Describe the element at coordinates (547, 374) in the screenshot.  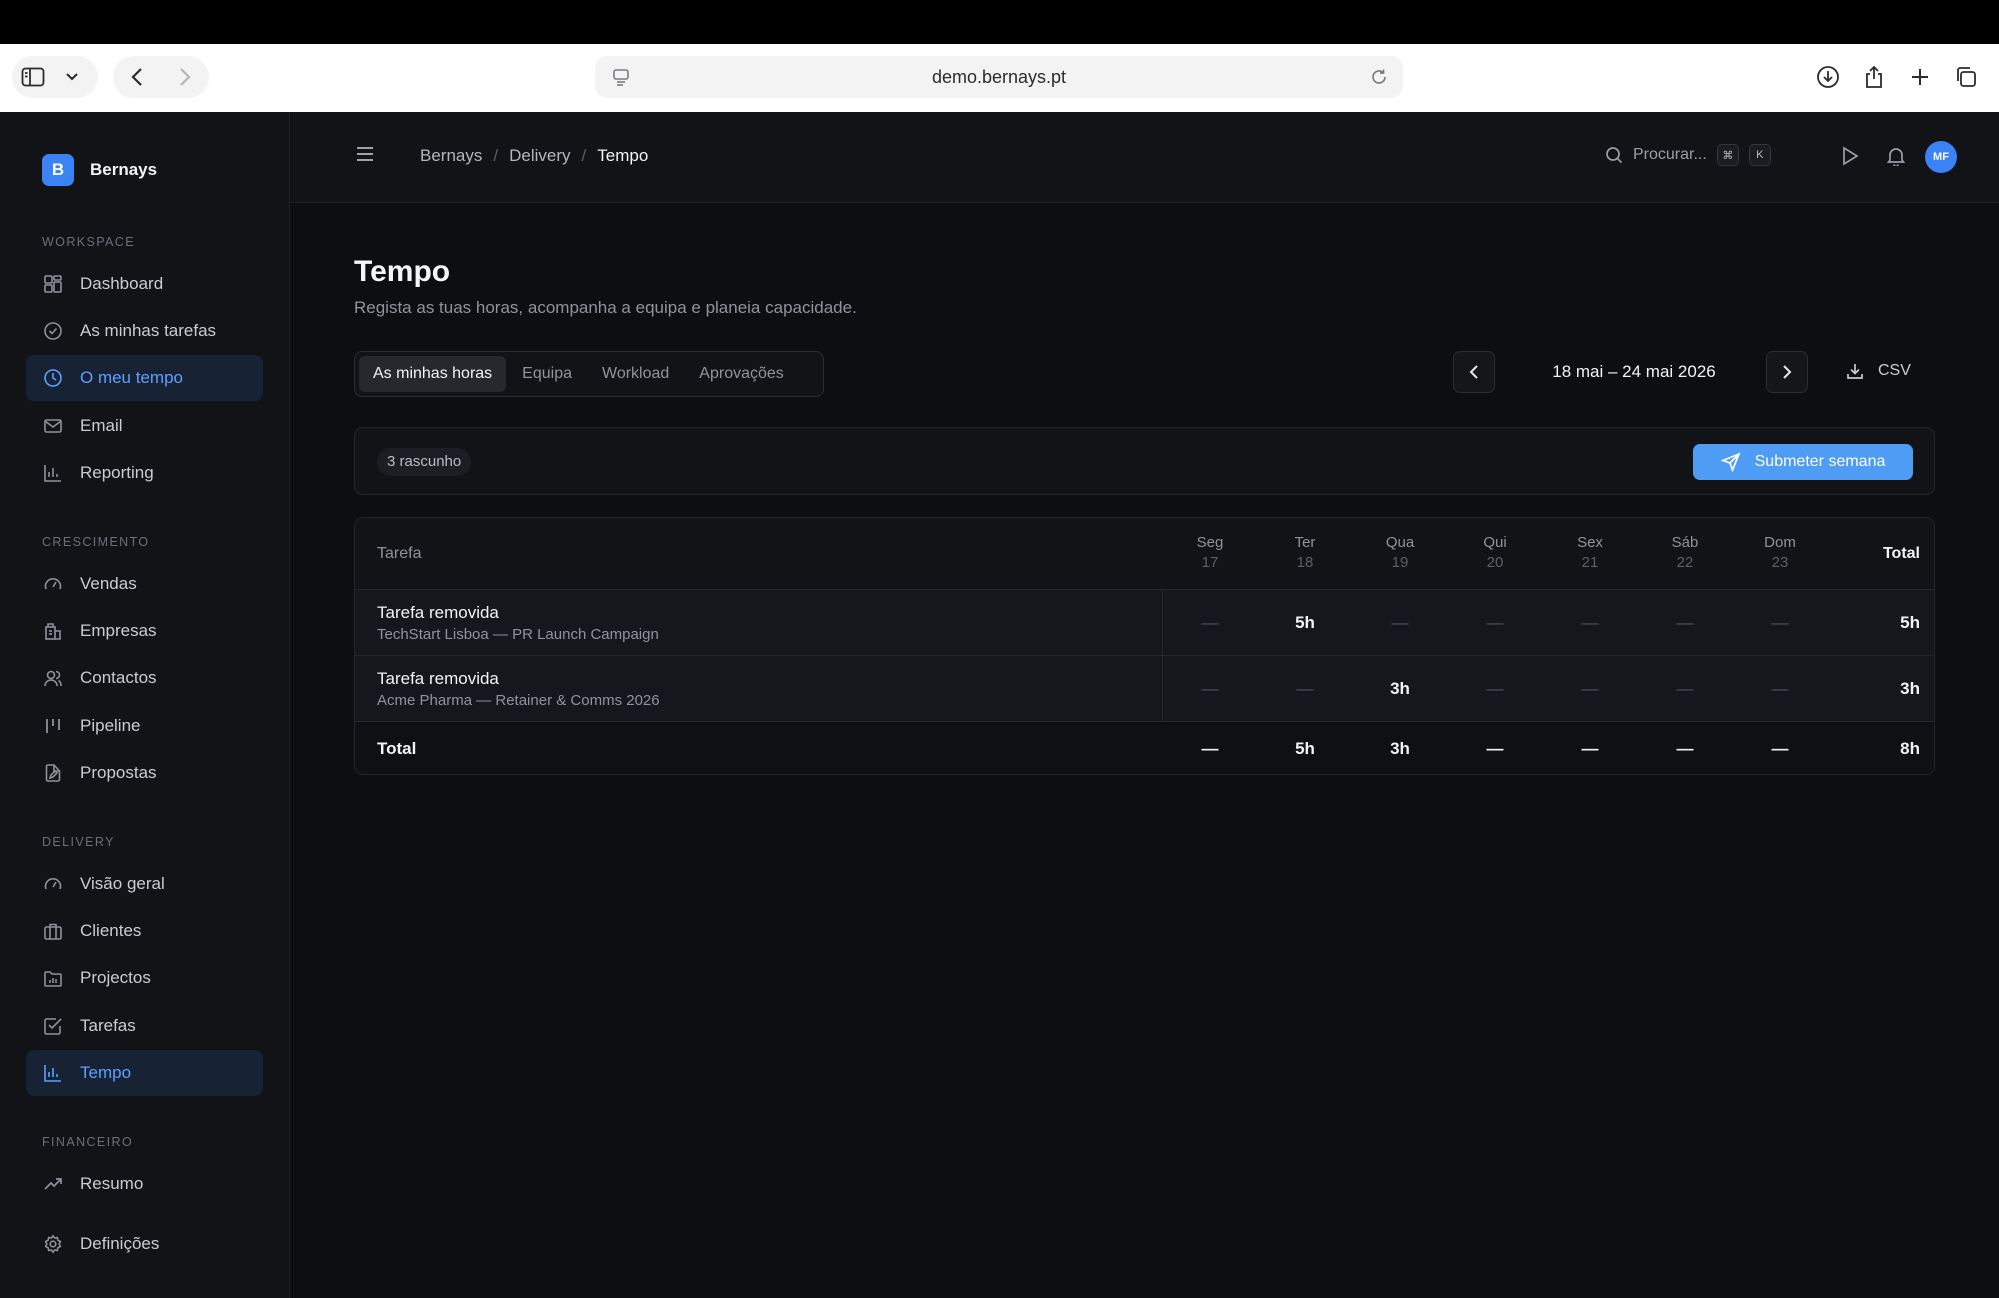
I see `tab-team: Equipa` at that location.